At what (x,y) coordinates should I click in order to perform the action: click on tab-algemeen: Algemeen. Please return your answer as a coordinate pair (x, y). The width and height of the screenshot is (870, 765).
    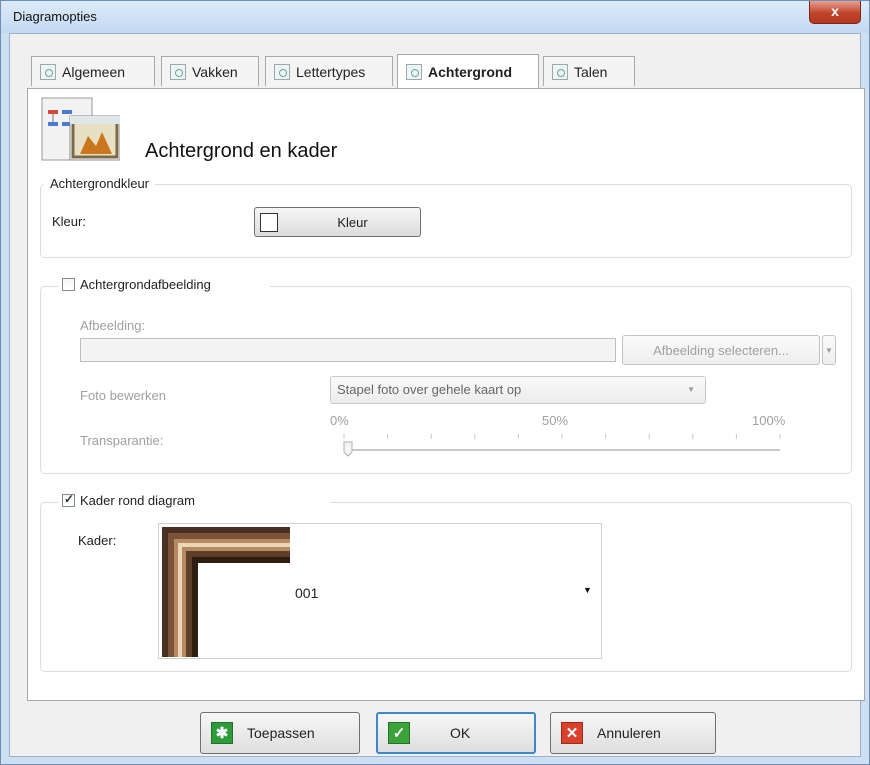
    Looking at the image, I should click on (93, 71).